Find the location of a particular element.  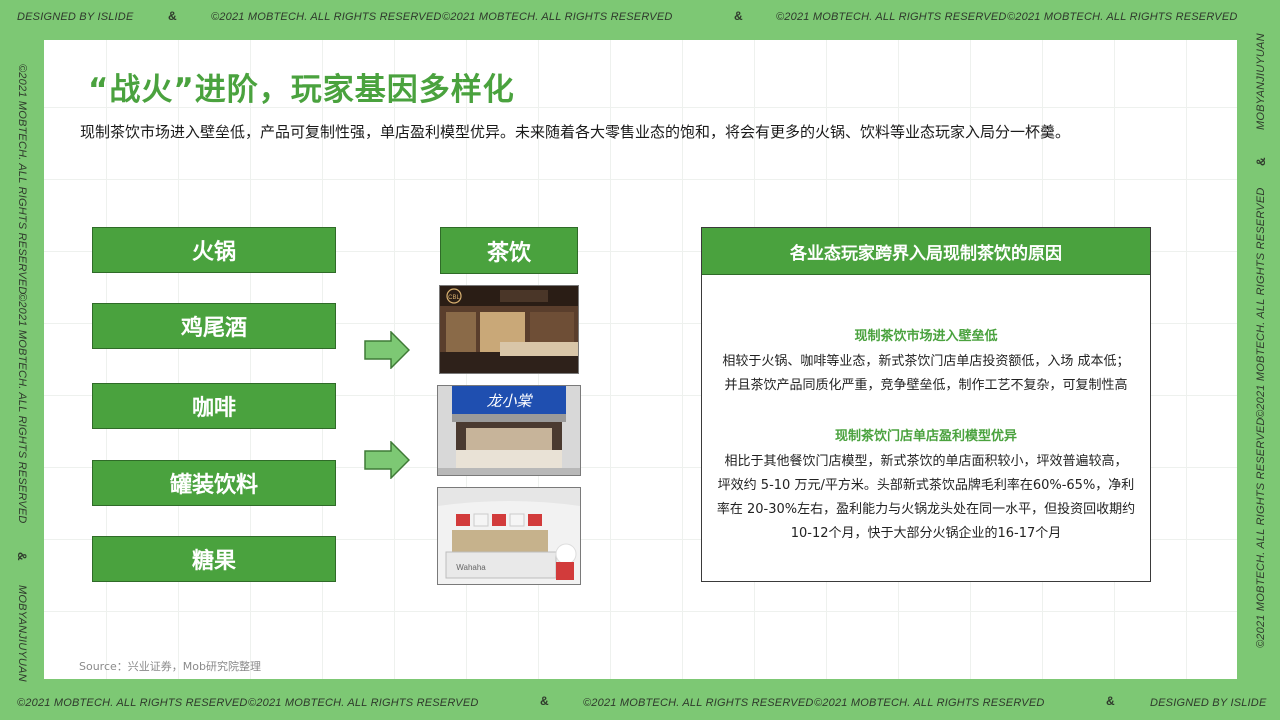

store-photo-wahaha: Wahaha is located at coordinates (509, 536).